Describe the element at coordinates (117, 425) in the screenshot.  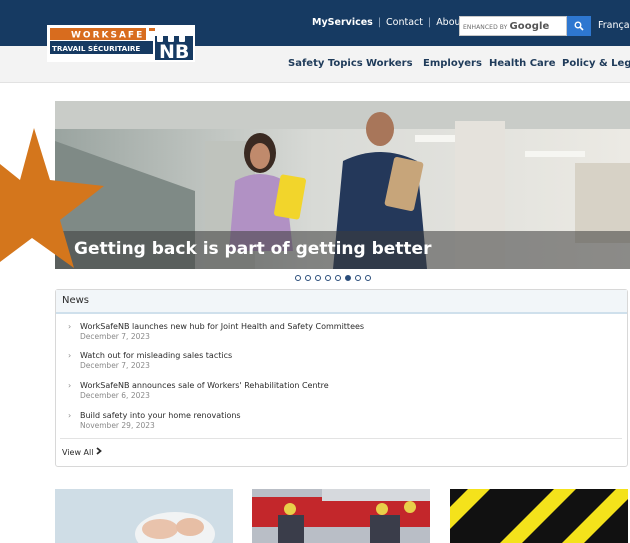
I see `news-item-date: November 29, 2023` at that location.